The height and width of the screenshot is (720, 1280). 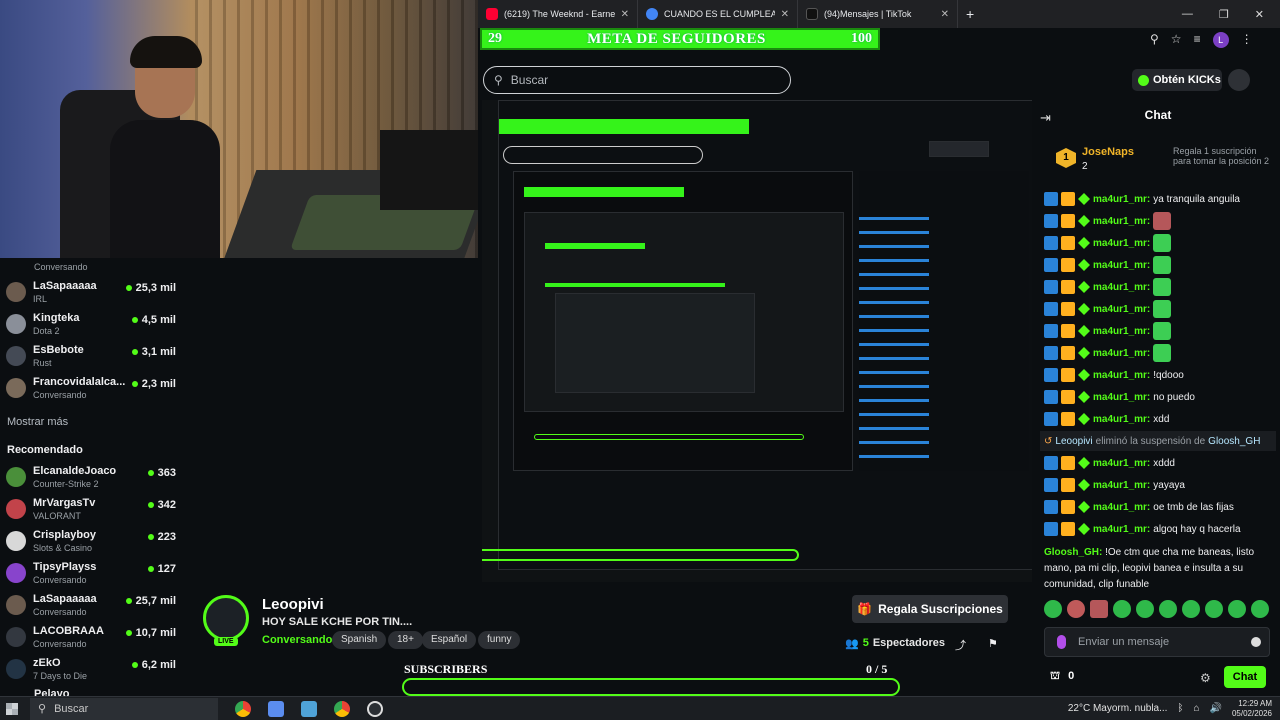 What do you see at coordinates (37, 422) in the screenshot?
I see `show-more-link: Mostrar más` at bounding box center [37, 422].